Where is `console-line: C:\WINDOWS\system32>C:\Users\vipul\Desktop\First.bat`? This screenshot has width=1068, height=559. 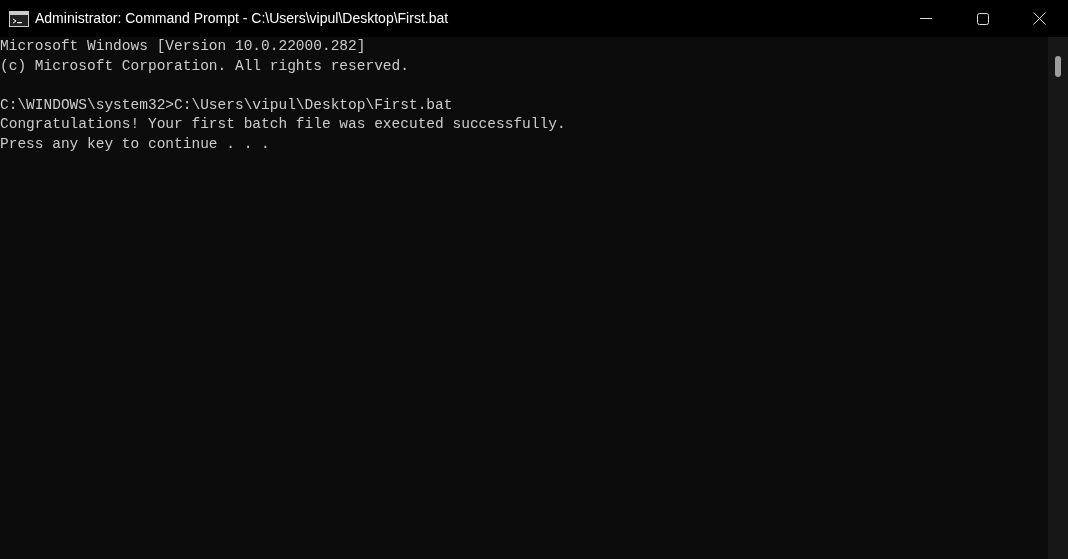
console-line: C:\WINDOWS\system32>C:\Users\vipul\Desktop\First.bat is located at coordinates (226, 105).